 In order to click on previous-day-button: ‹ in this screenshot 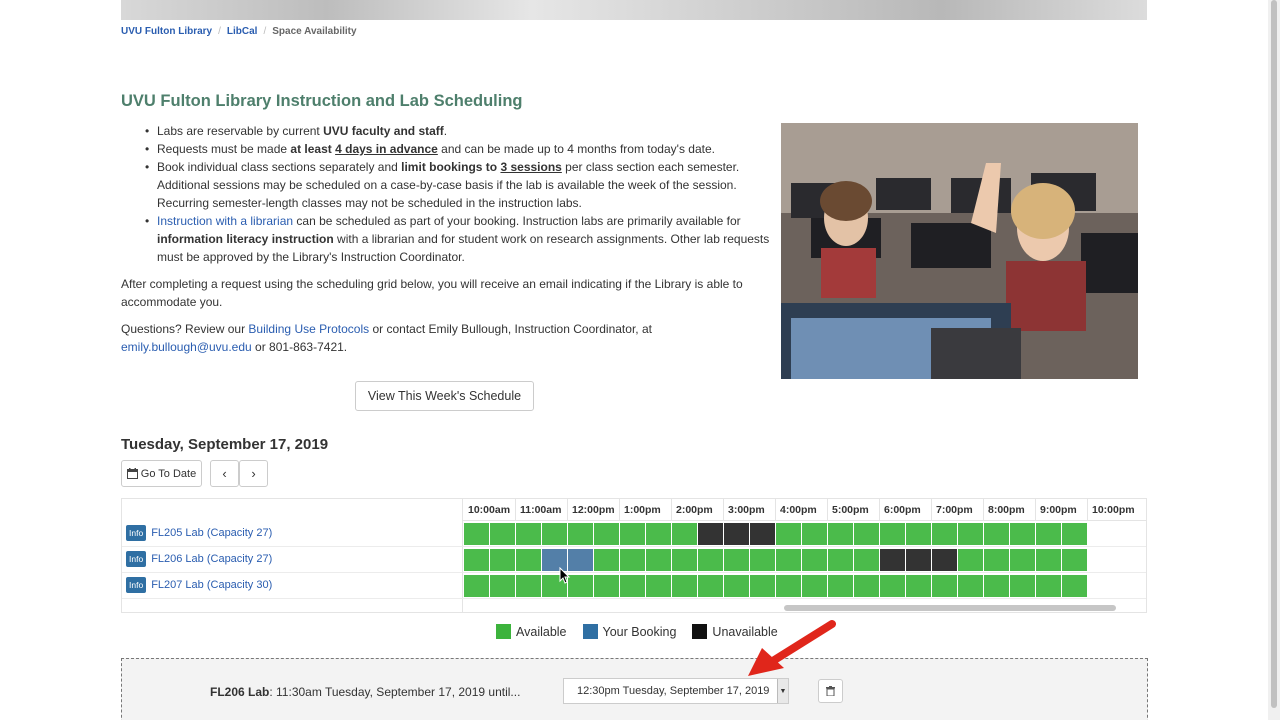, I will do `click(224, 473)`.